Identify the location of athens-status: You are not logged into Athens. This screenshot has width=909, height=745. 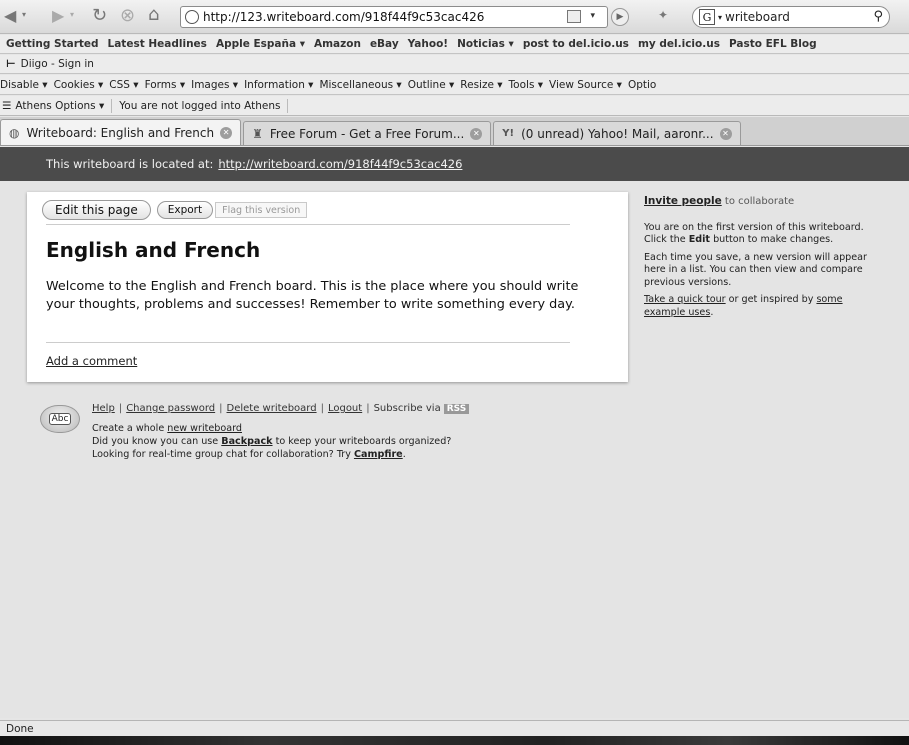
(200, 105).